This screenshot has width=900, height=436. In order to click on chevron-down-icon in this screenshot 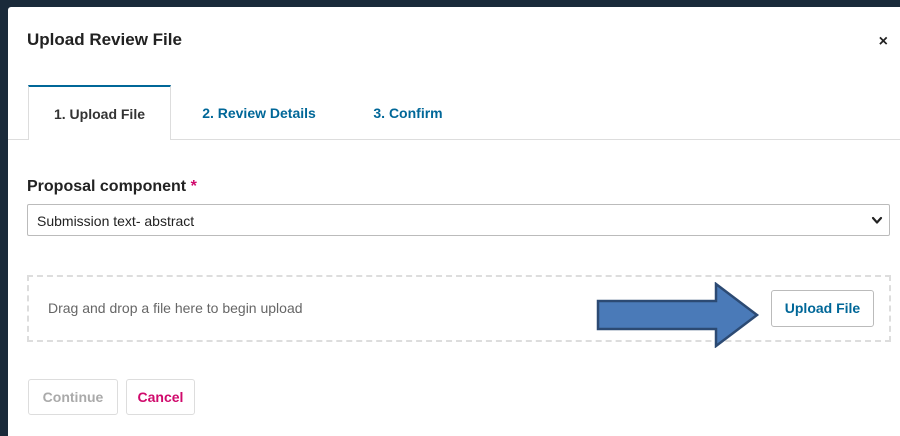, I will do `click(877, 220)`.